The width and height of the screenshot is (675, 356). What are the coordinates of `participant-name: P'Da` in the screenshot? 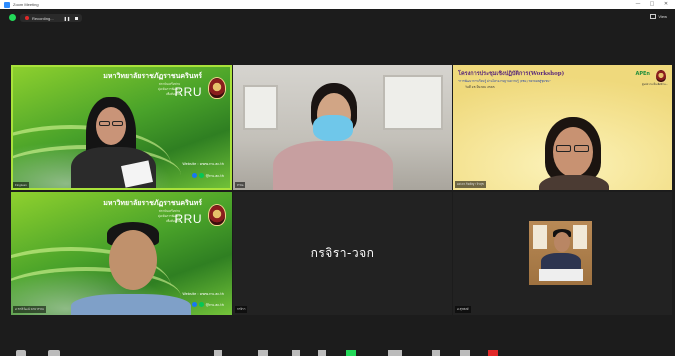 It's located at (240, 185).